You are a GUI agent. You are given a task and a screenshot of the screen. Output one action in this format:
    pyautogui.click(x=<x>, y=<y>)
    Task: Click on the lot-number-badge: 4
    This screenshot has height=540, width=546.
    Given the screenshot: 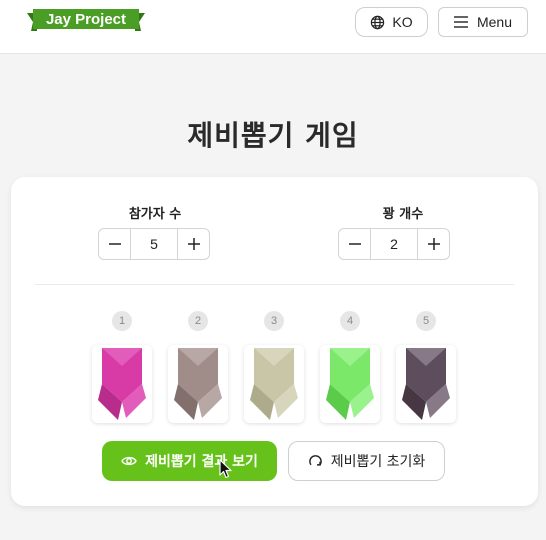 What is the action you would take?
    pyautogui.click(x=350, y=321)
    